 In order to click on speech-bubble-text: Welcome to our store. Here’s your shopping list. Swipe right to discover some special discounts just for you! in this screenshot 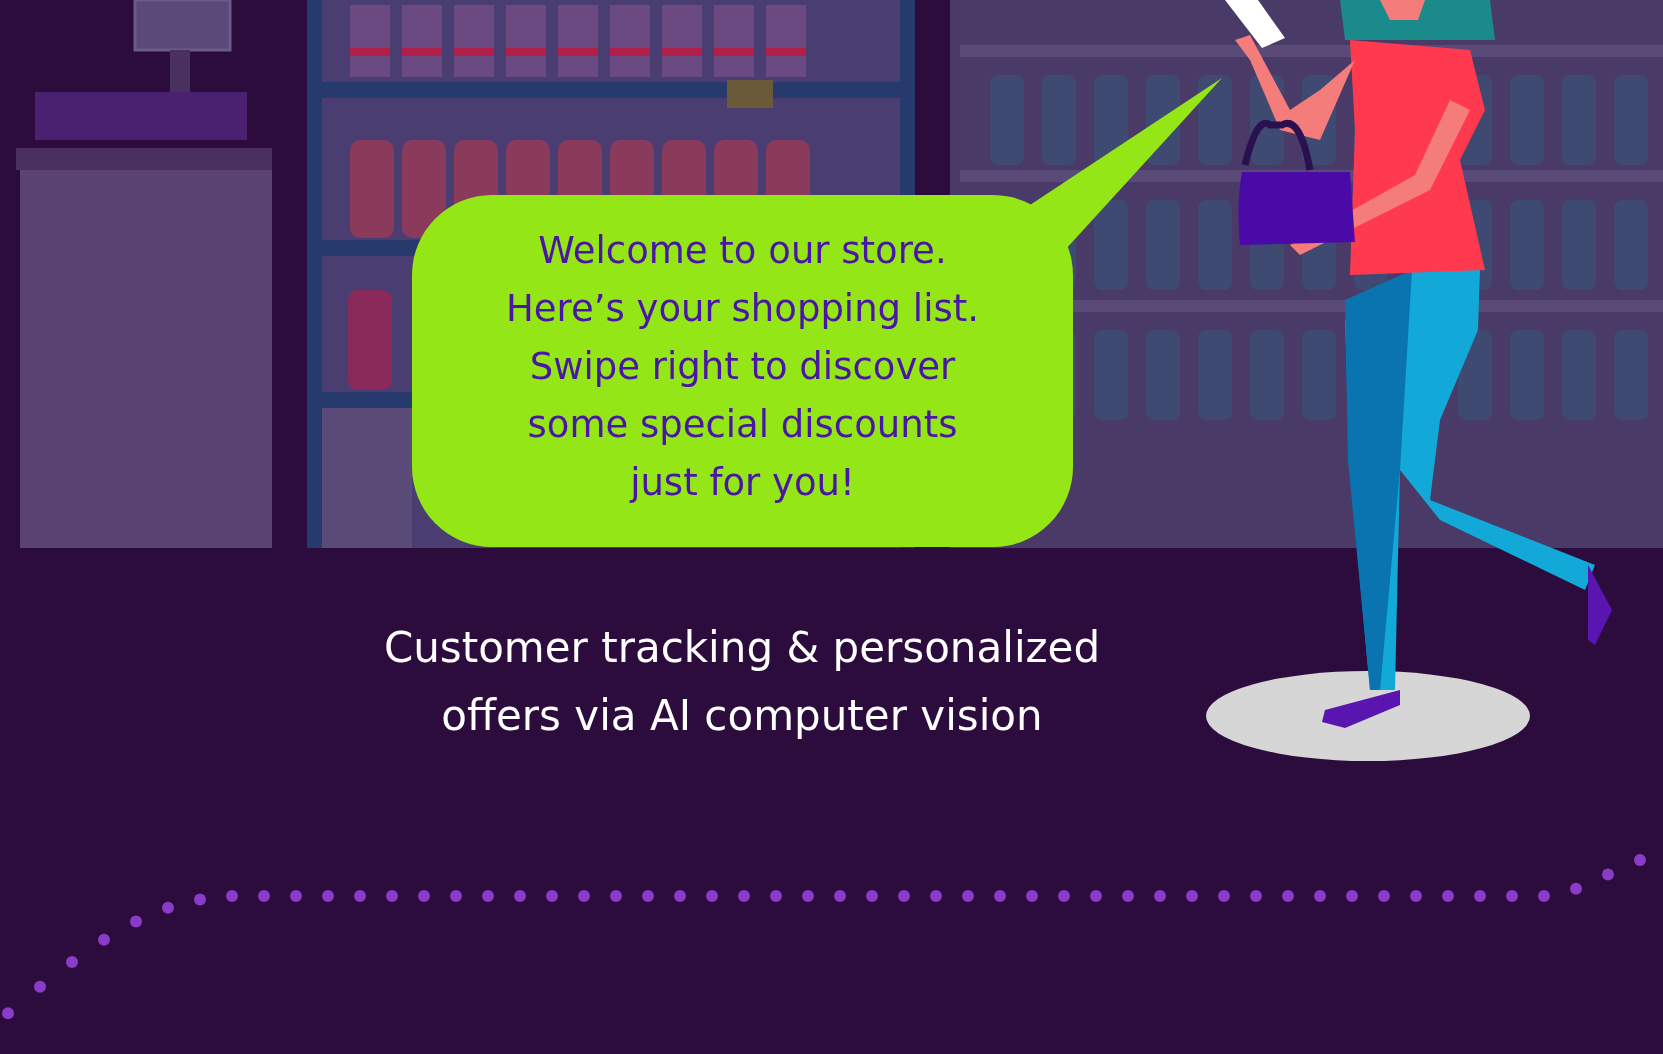, I will do `click(742, 367)`.